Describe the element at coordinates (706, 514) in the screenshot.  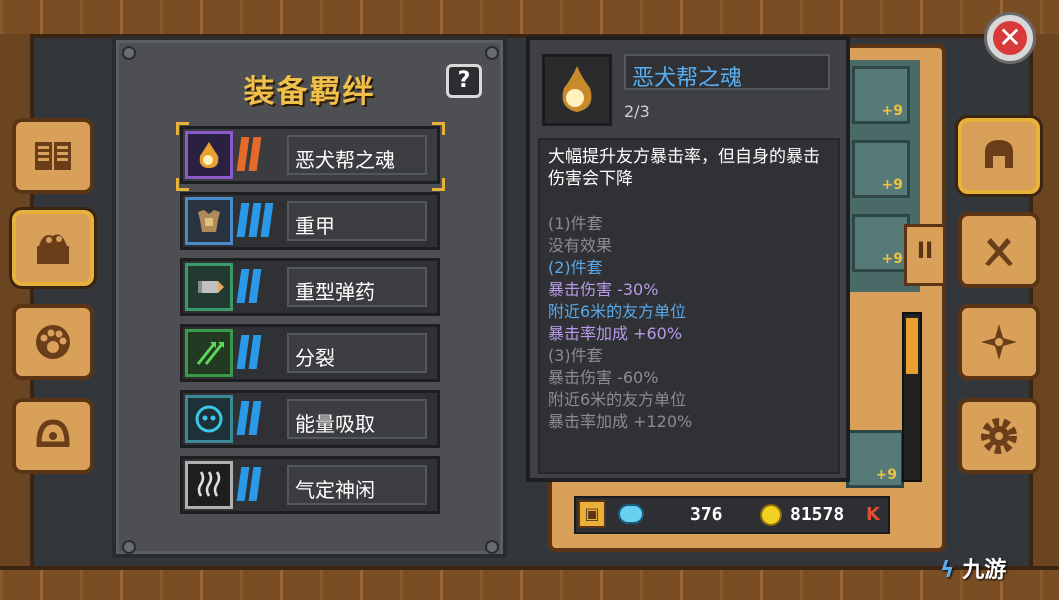
I see `gem-count: 376` at that location.